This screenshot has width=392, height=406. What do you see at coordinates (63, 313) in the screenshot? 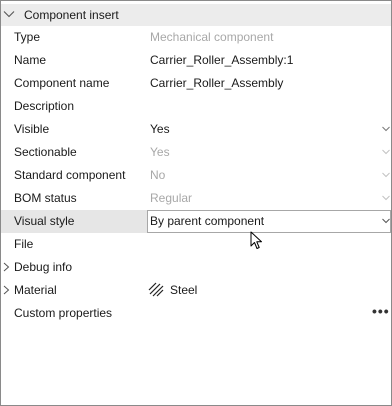
I see `property-label: Custom properties` at bounding box center [63, 313].